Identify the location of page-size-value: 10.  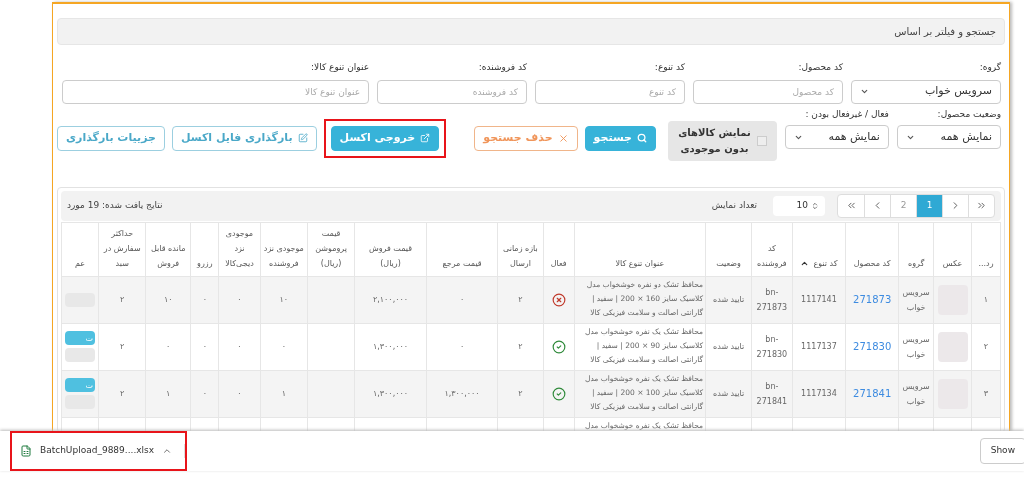
(802, 205).